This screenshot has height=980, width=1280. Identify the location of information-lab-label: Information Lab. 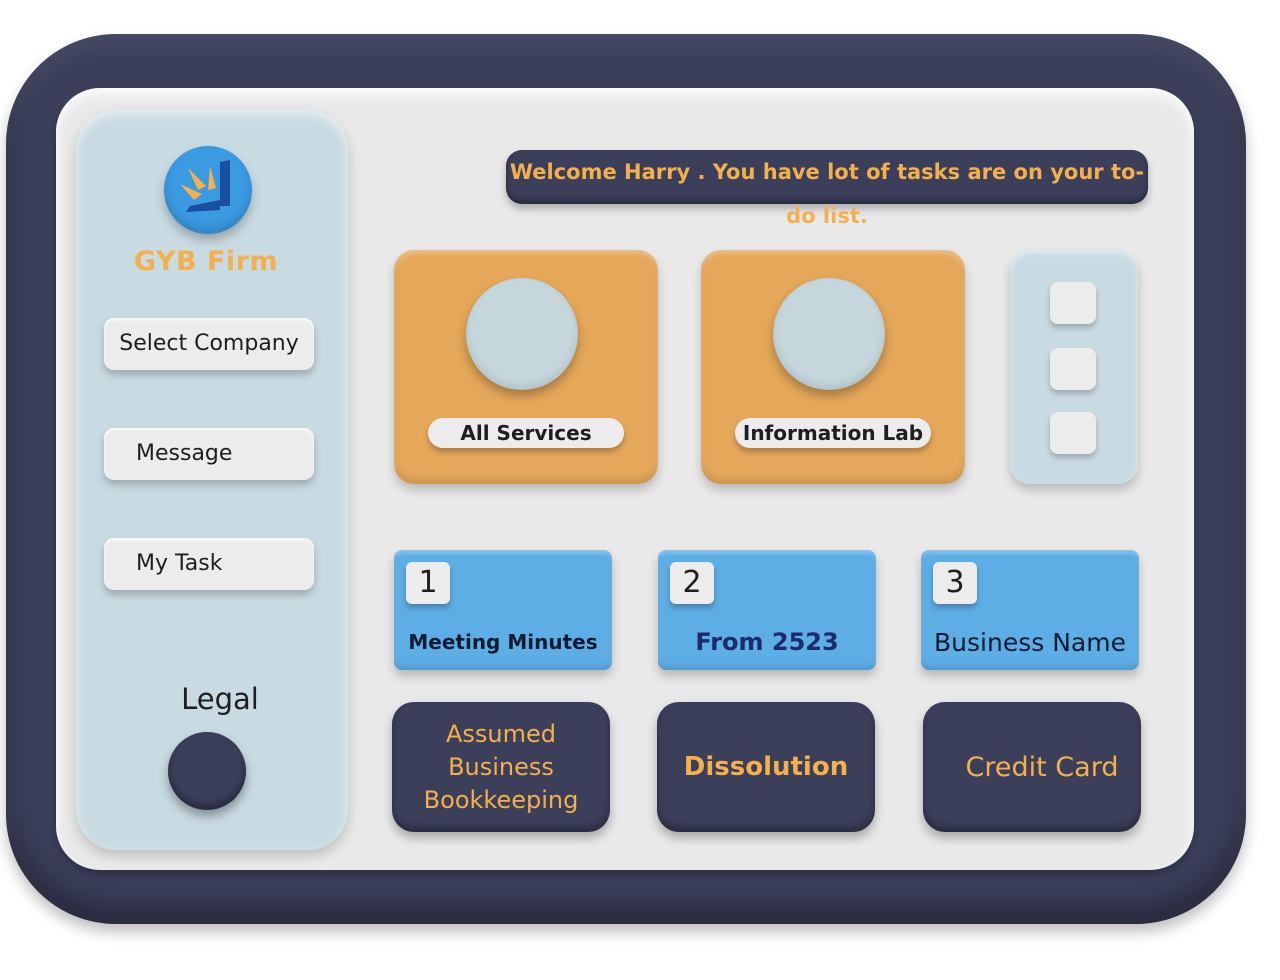
(833, 433).